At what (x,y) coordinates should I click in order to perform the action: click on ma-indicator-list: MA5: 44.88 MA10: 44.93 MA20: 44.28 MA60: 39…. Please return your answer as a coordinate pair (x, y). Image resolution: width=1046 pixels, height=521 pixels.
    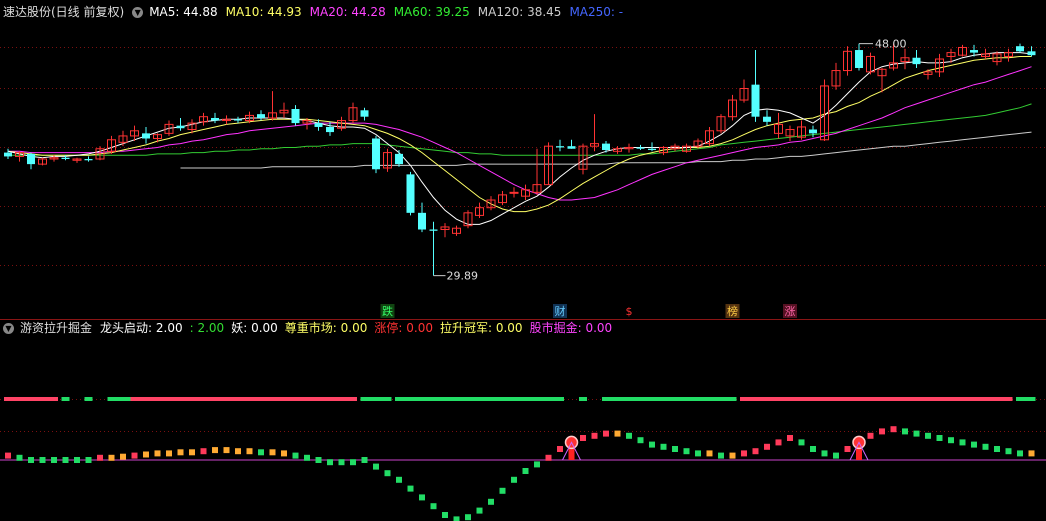
    Looking at the image, I should click on (386, 12).